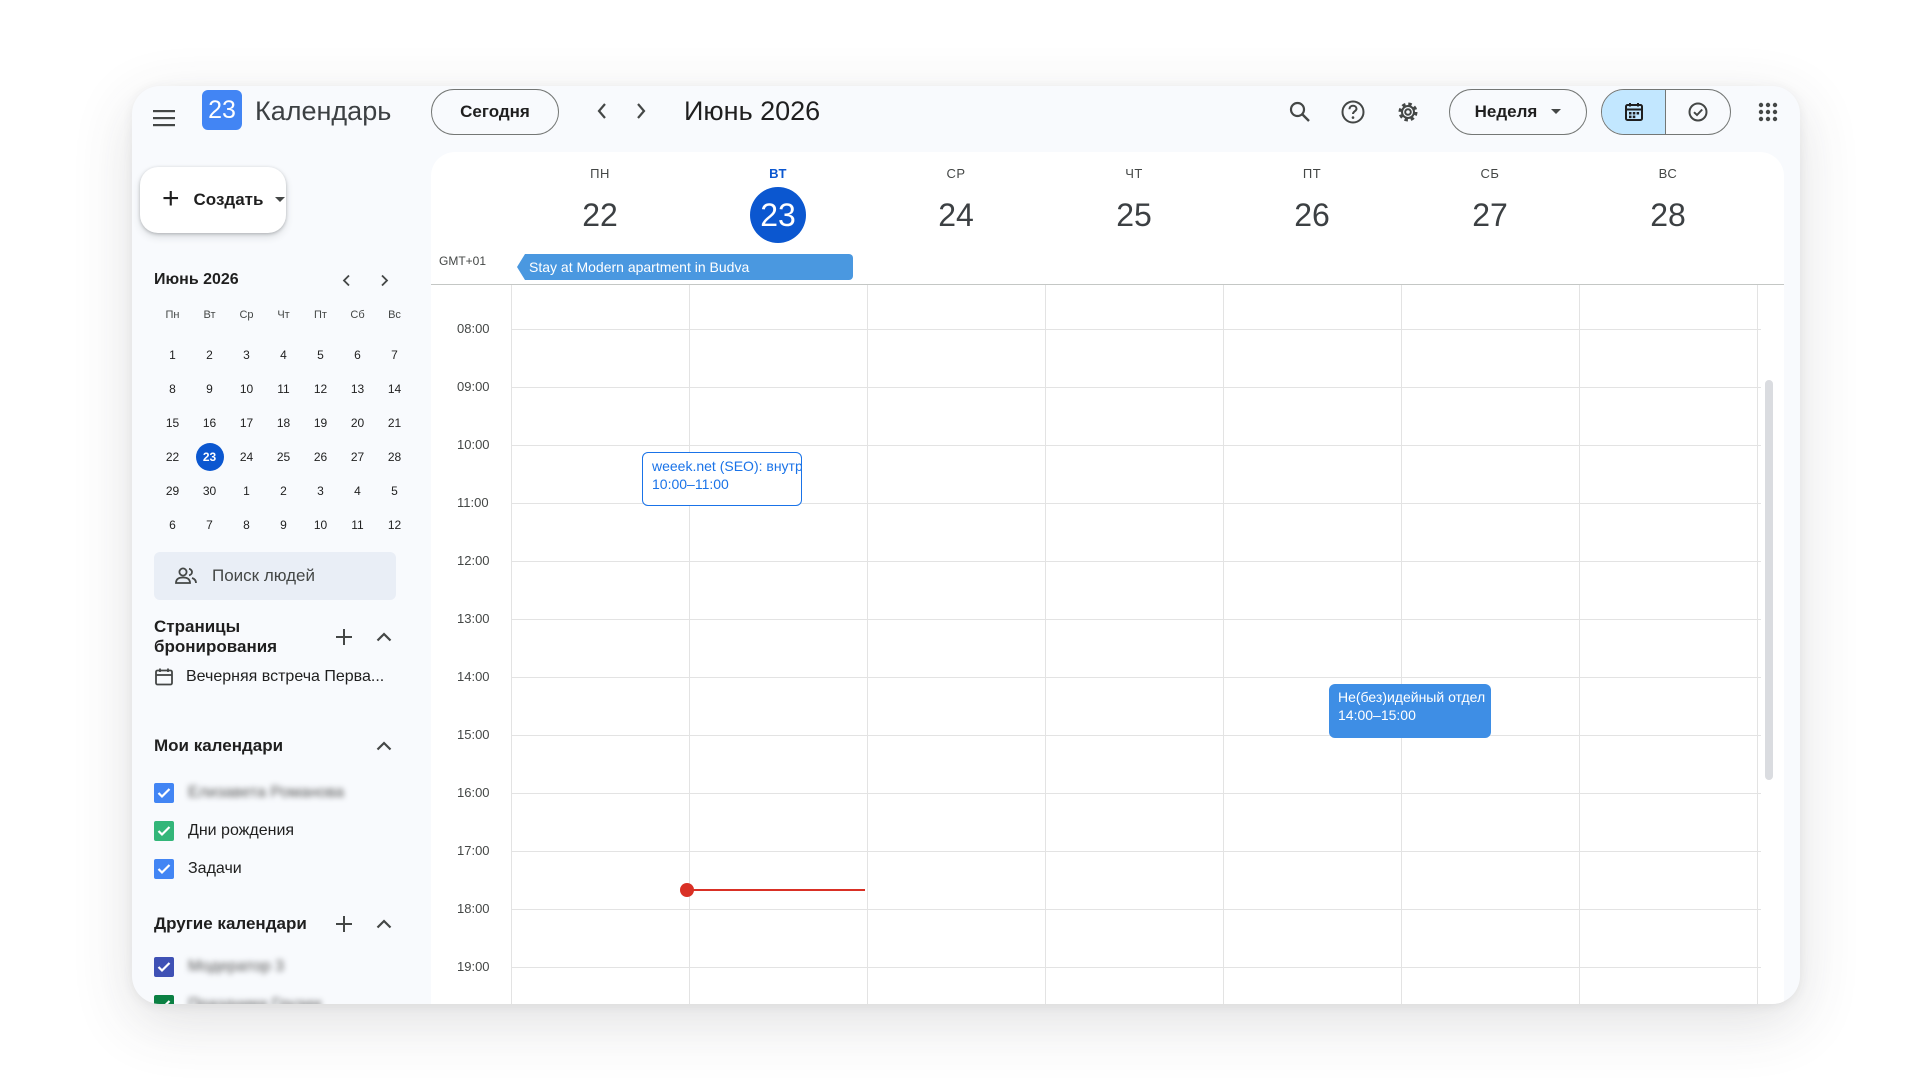 The height and width of the screenshot is (1080, 1920). I want to click on calendar-list-item: Елизавета Романова, so click(276, 793).